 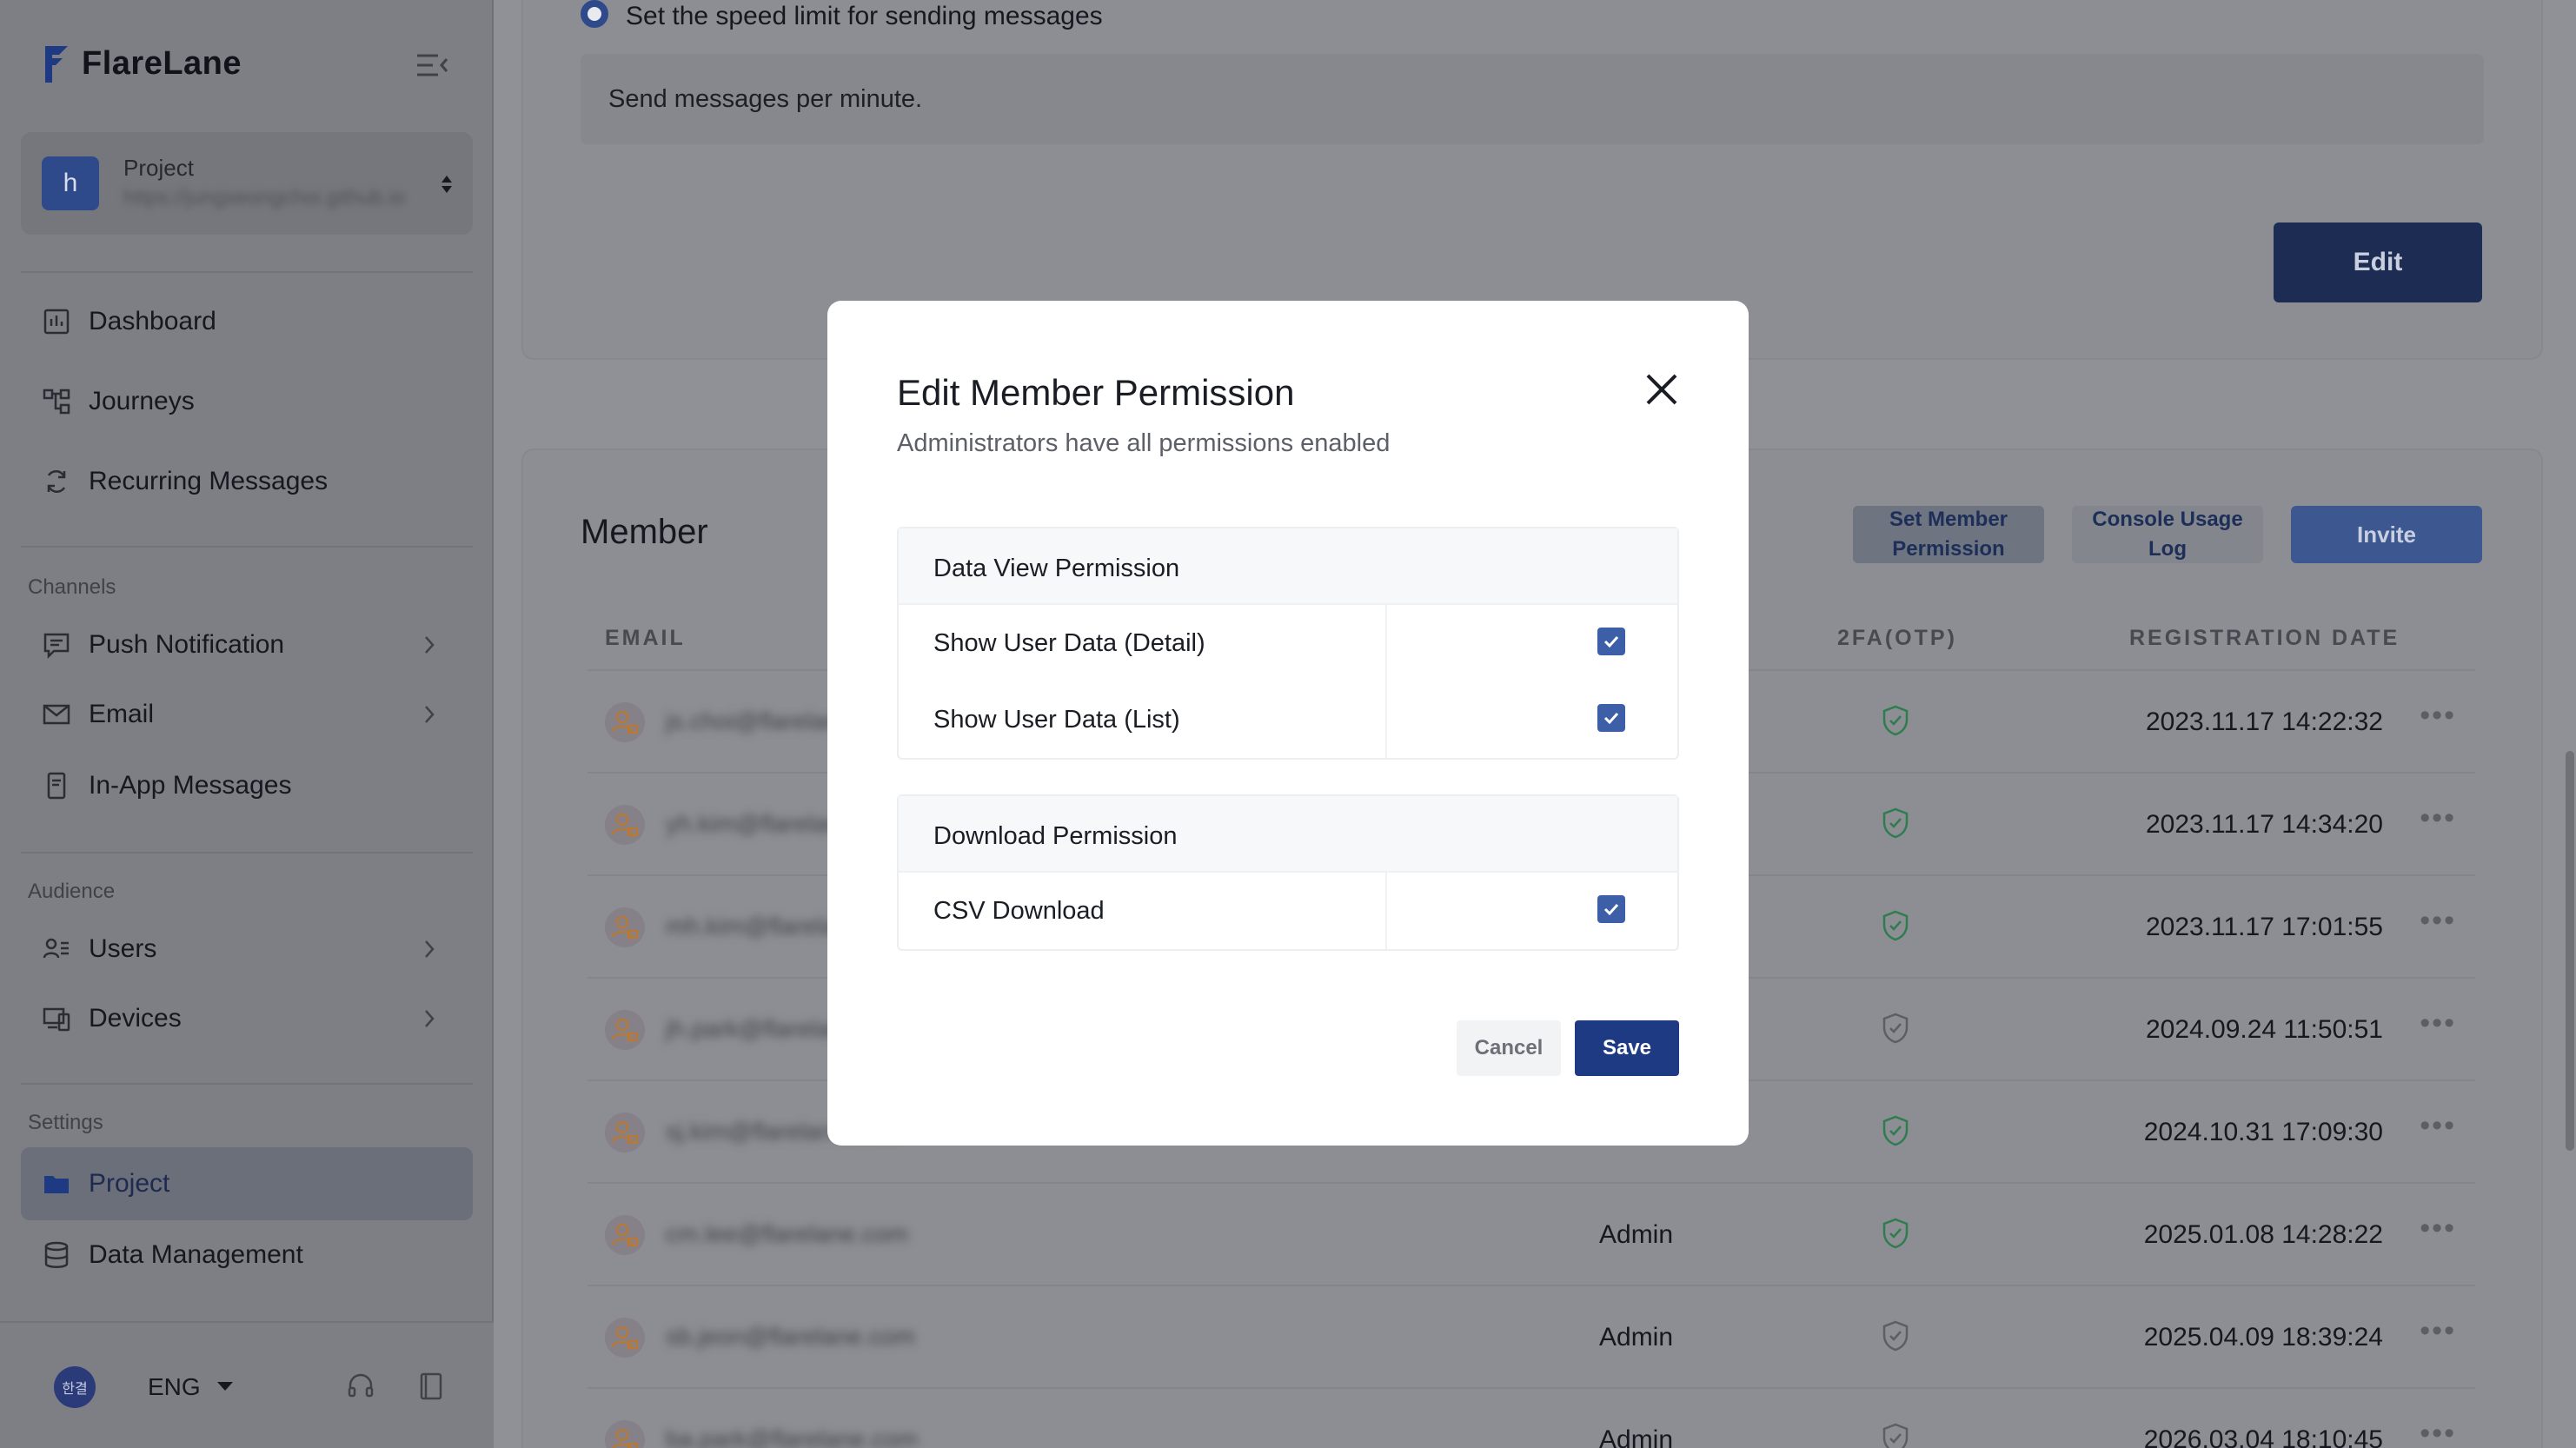 I want to click on section-label-settings: Settings, so click(x=65, y=1122).